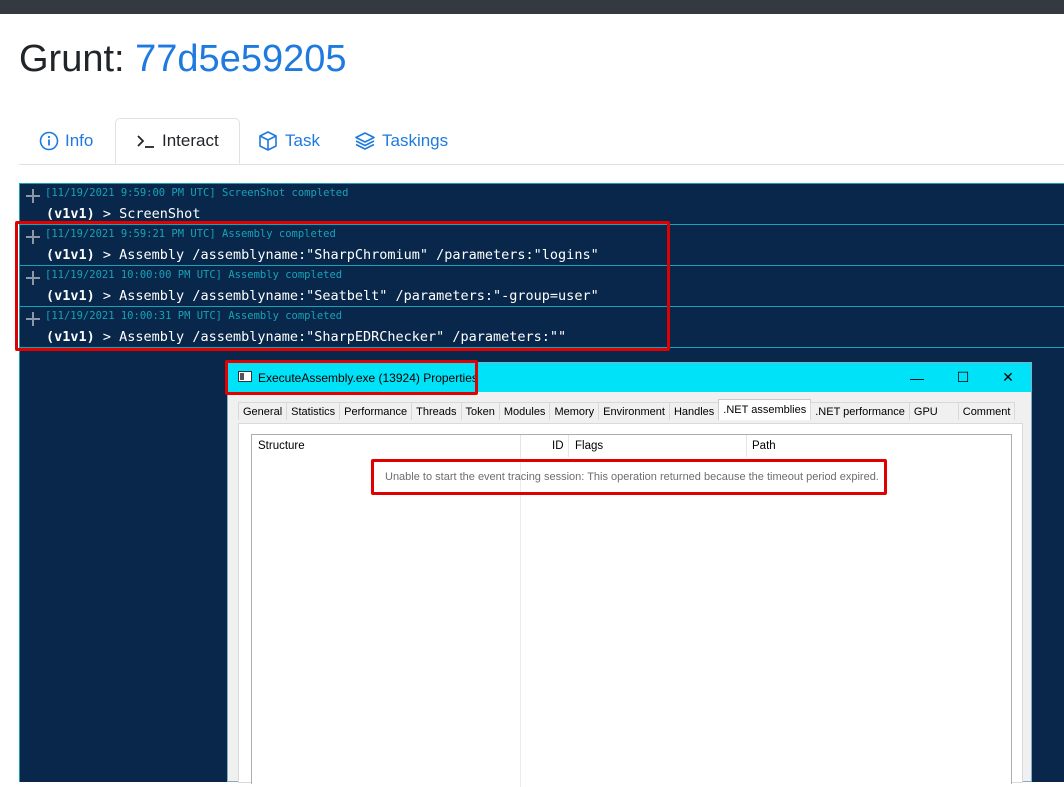 This screenshot has height=787, width=1064. What do you see at coordinates (694, 411) in the screenshot?
I see `tab-handles: Handles` at bounding box center [694, 411].